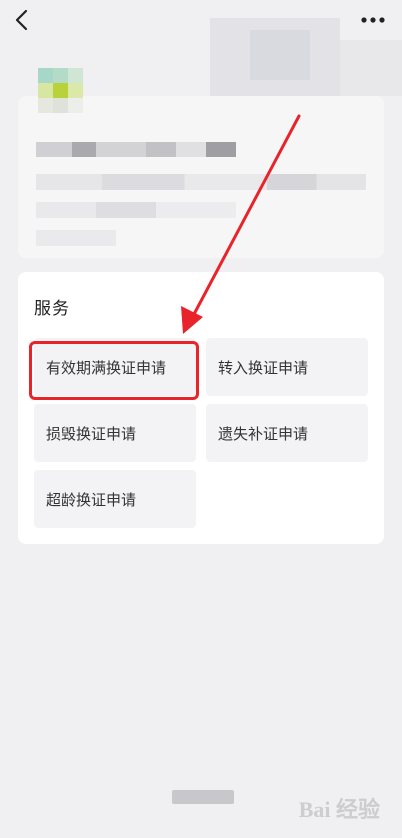 This screenshot has width=402, height=838. I want to click on service-over-age-renewal: 超龄换证申请, so click(115, 499).